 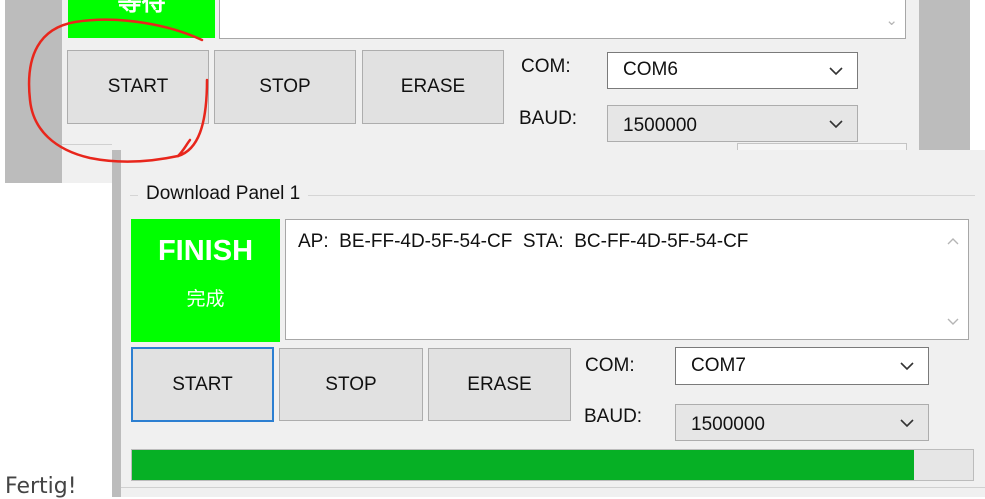 What do you see at coordinates (610, 365) in the screenshot?
I see `com-label: COM:` at bounding box center [610, 365].